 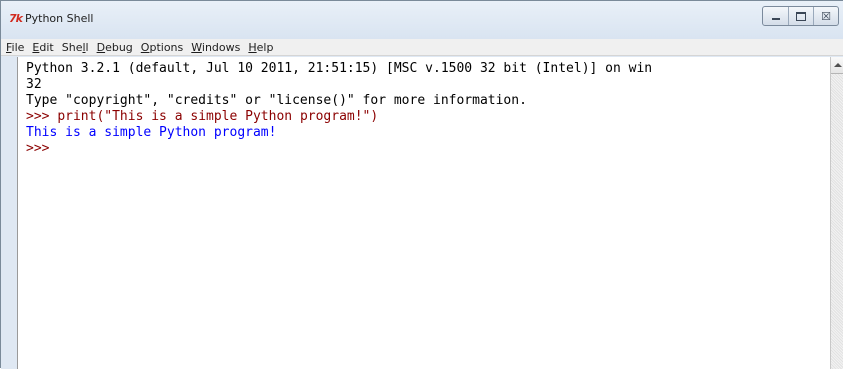 What do you see at coordinates (260, 47) in the screenshot?
I see `menu-help: Help` at bounding box center [260, 47].